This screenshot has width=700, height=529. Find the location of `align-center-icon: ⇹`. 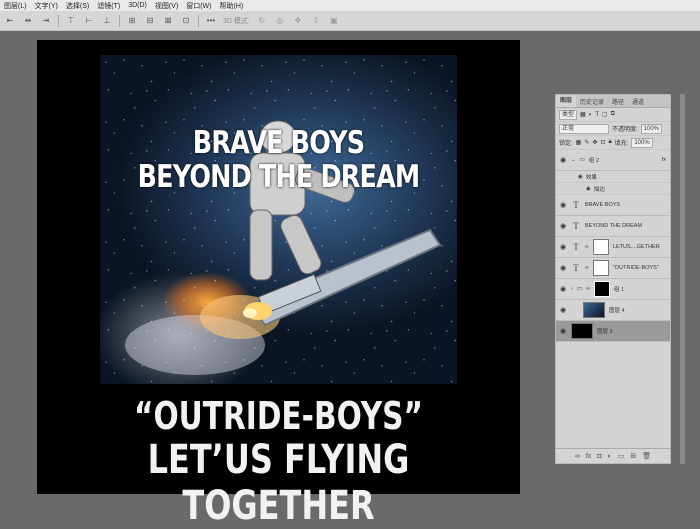

align-center-icon: ⇹ is located at coordinates (28, 20).